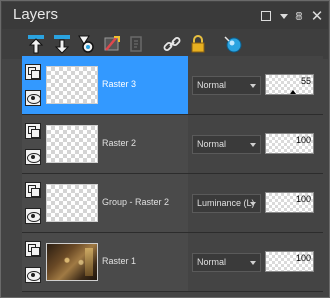 The image size is (330, 298). I want to click on layer-controls: Luminance (L) 100, so click(255, 203).